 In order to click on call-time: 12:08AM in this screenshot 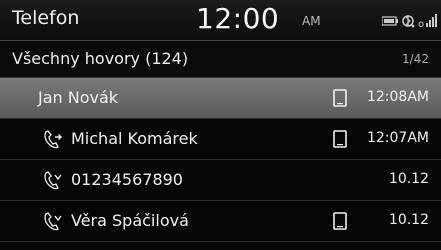, I will do `click(397, 97)`.